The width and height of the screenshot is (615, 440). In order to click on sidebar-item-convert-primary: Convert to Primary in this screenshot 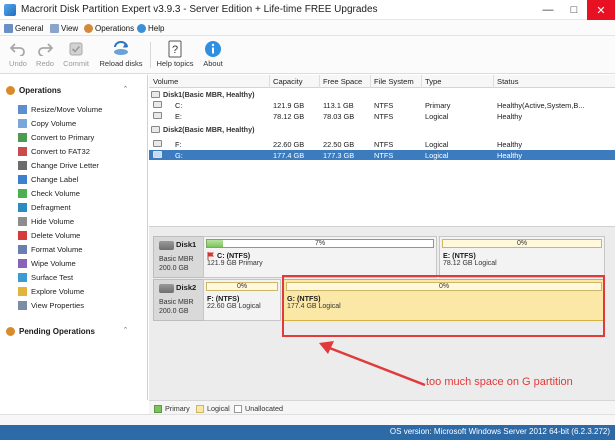, I will do `click(56, 137)`.